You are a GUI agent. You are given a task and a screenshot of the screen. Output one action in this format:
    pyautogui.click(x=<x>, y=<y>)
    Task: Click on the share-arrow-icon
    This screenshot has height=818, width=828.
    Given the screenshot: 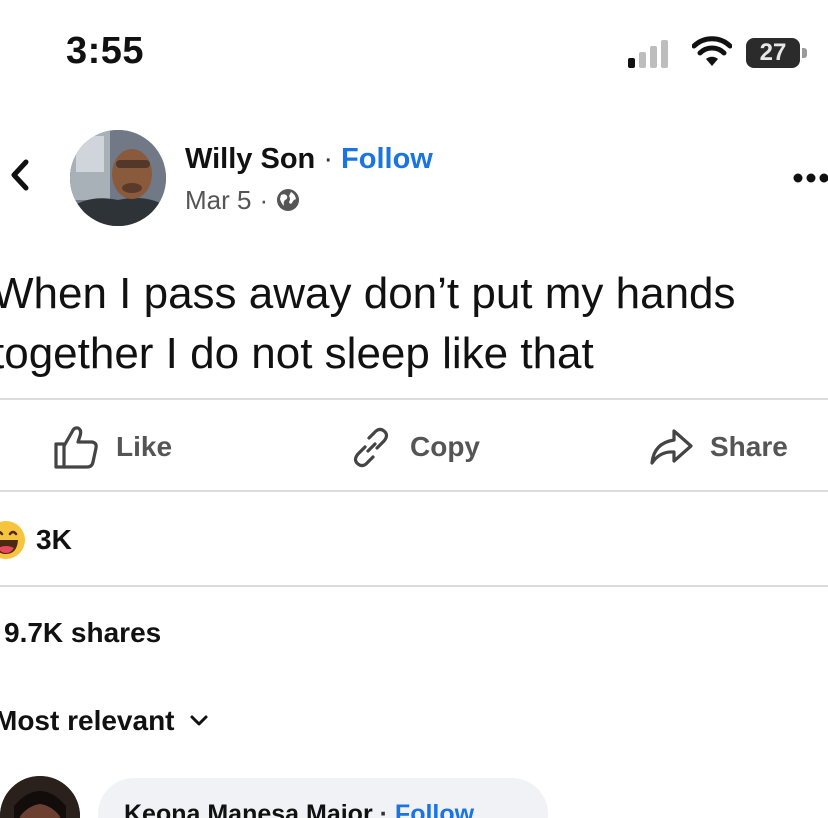 What is the action you would take?
    pyautogui.click(x=671, y=447)
    